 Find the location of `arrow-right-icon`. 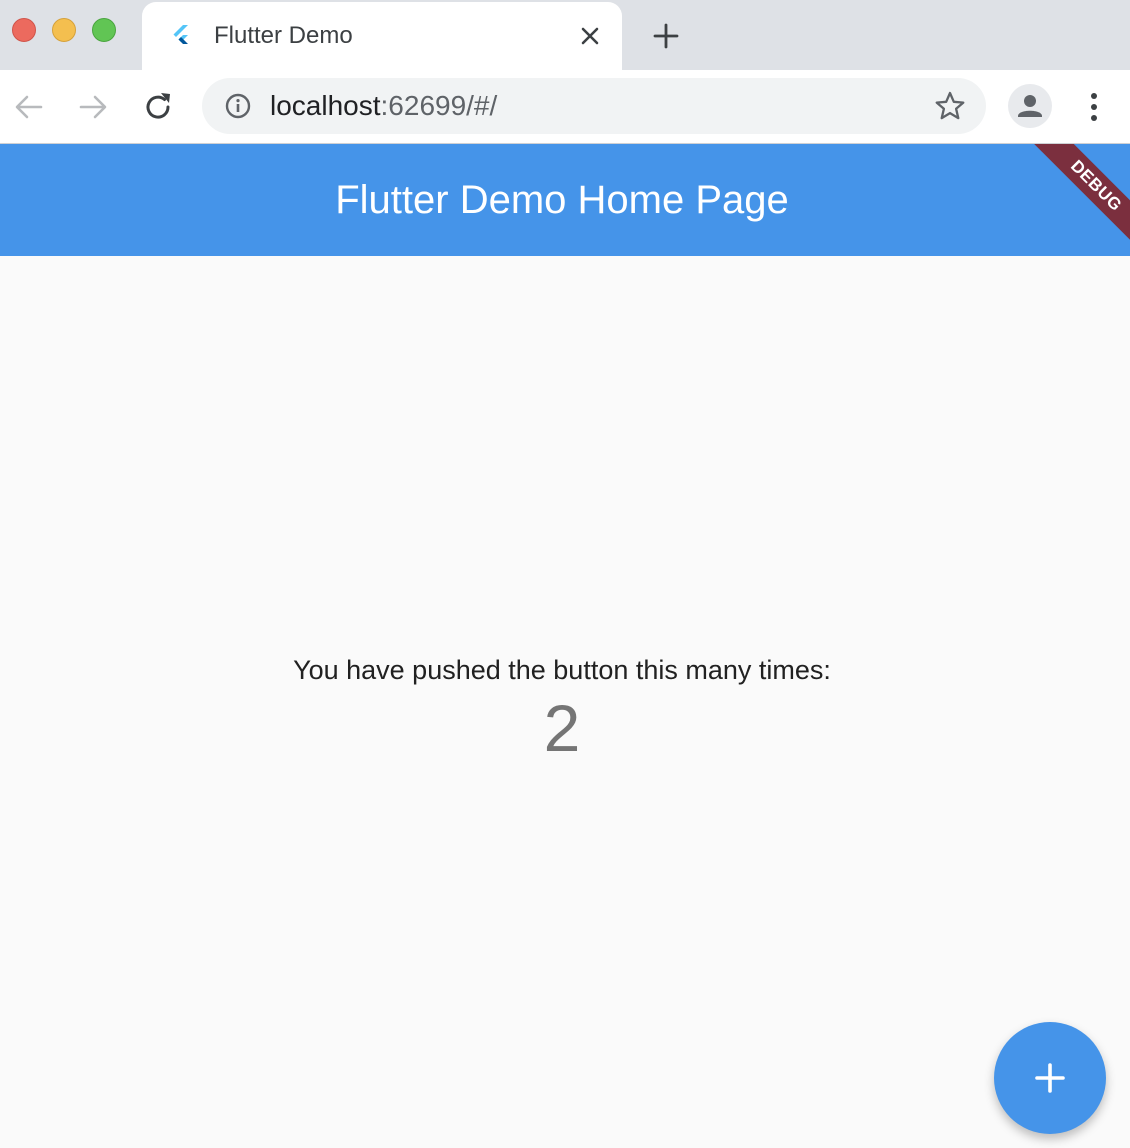

arrow-right-icon is located at coordinates (93, 107).